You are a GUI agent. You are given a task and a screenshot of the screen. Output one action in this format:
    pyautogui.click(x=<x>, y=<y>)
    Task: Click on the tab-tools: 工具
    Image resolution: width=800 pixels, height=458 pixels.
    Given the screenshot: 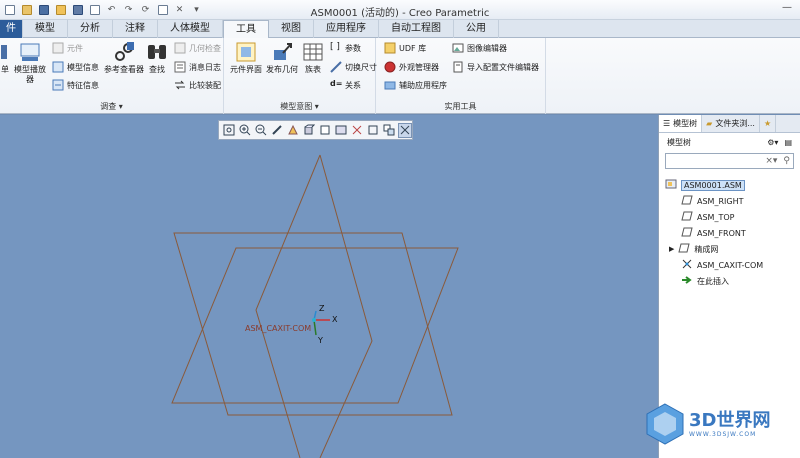 What is the action you would take?
    pyautogui.click(x=246, y=29)
    